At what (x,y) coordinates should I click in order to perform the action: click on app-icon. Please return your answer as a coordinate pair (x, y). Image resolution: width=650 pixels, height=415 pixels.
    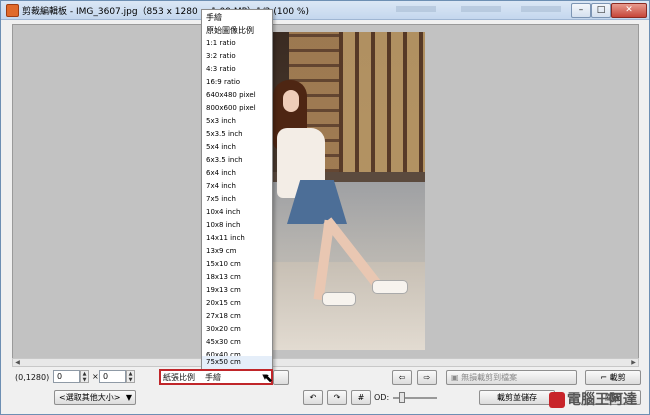
    Looking at the image, I should click on (12, 10).